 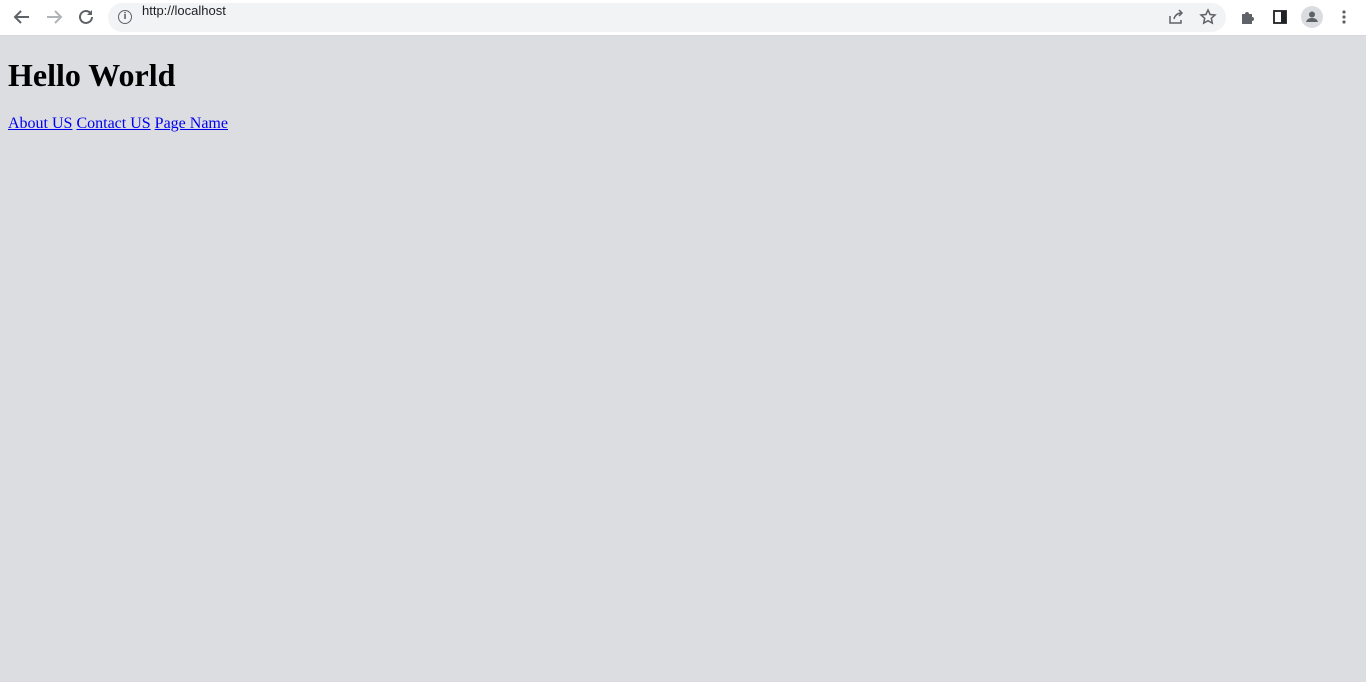 I want to click on link-about-us: About US, so click(x=40, y=123).